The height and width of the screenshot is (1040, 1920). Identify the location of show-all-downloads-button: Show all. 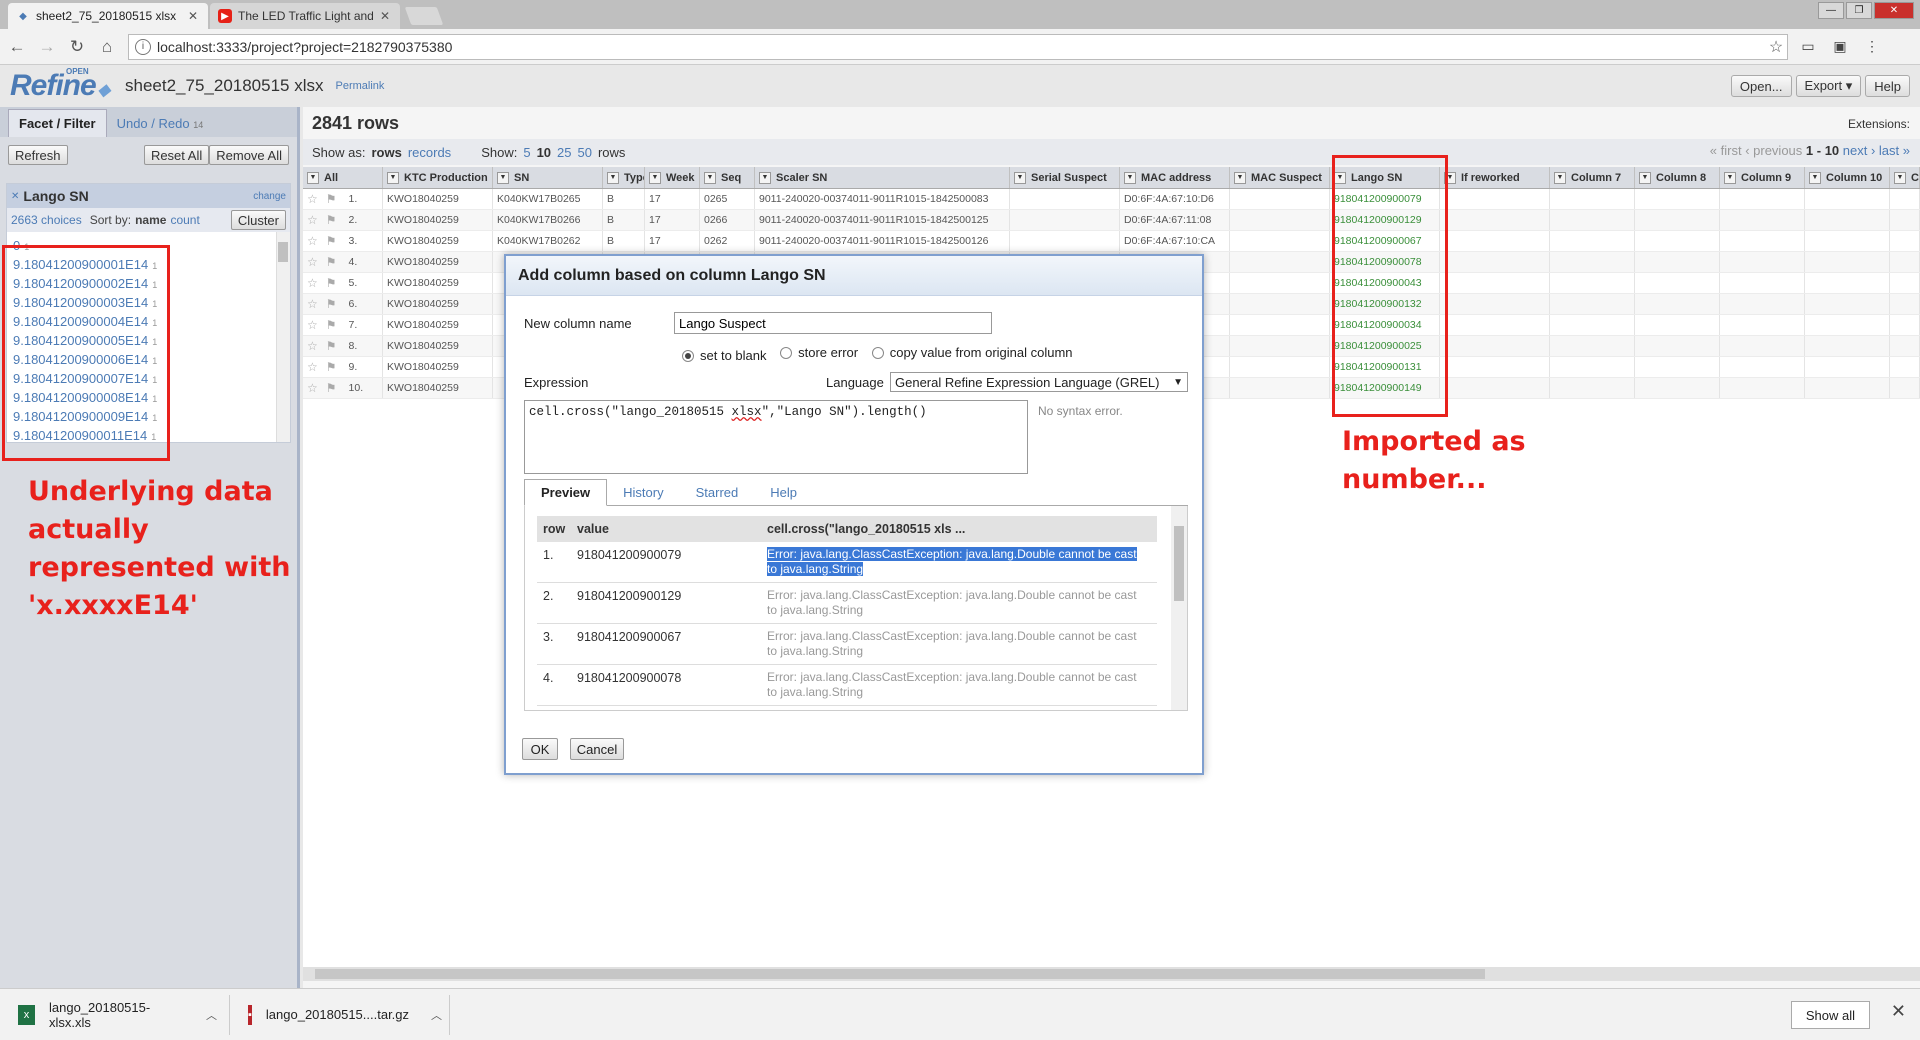
(1830, 1015).